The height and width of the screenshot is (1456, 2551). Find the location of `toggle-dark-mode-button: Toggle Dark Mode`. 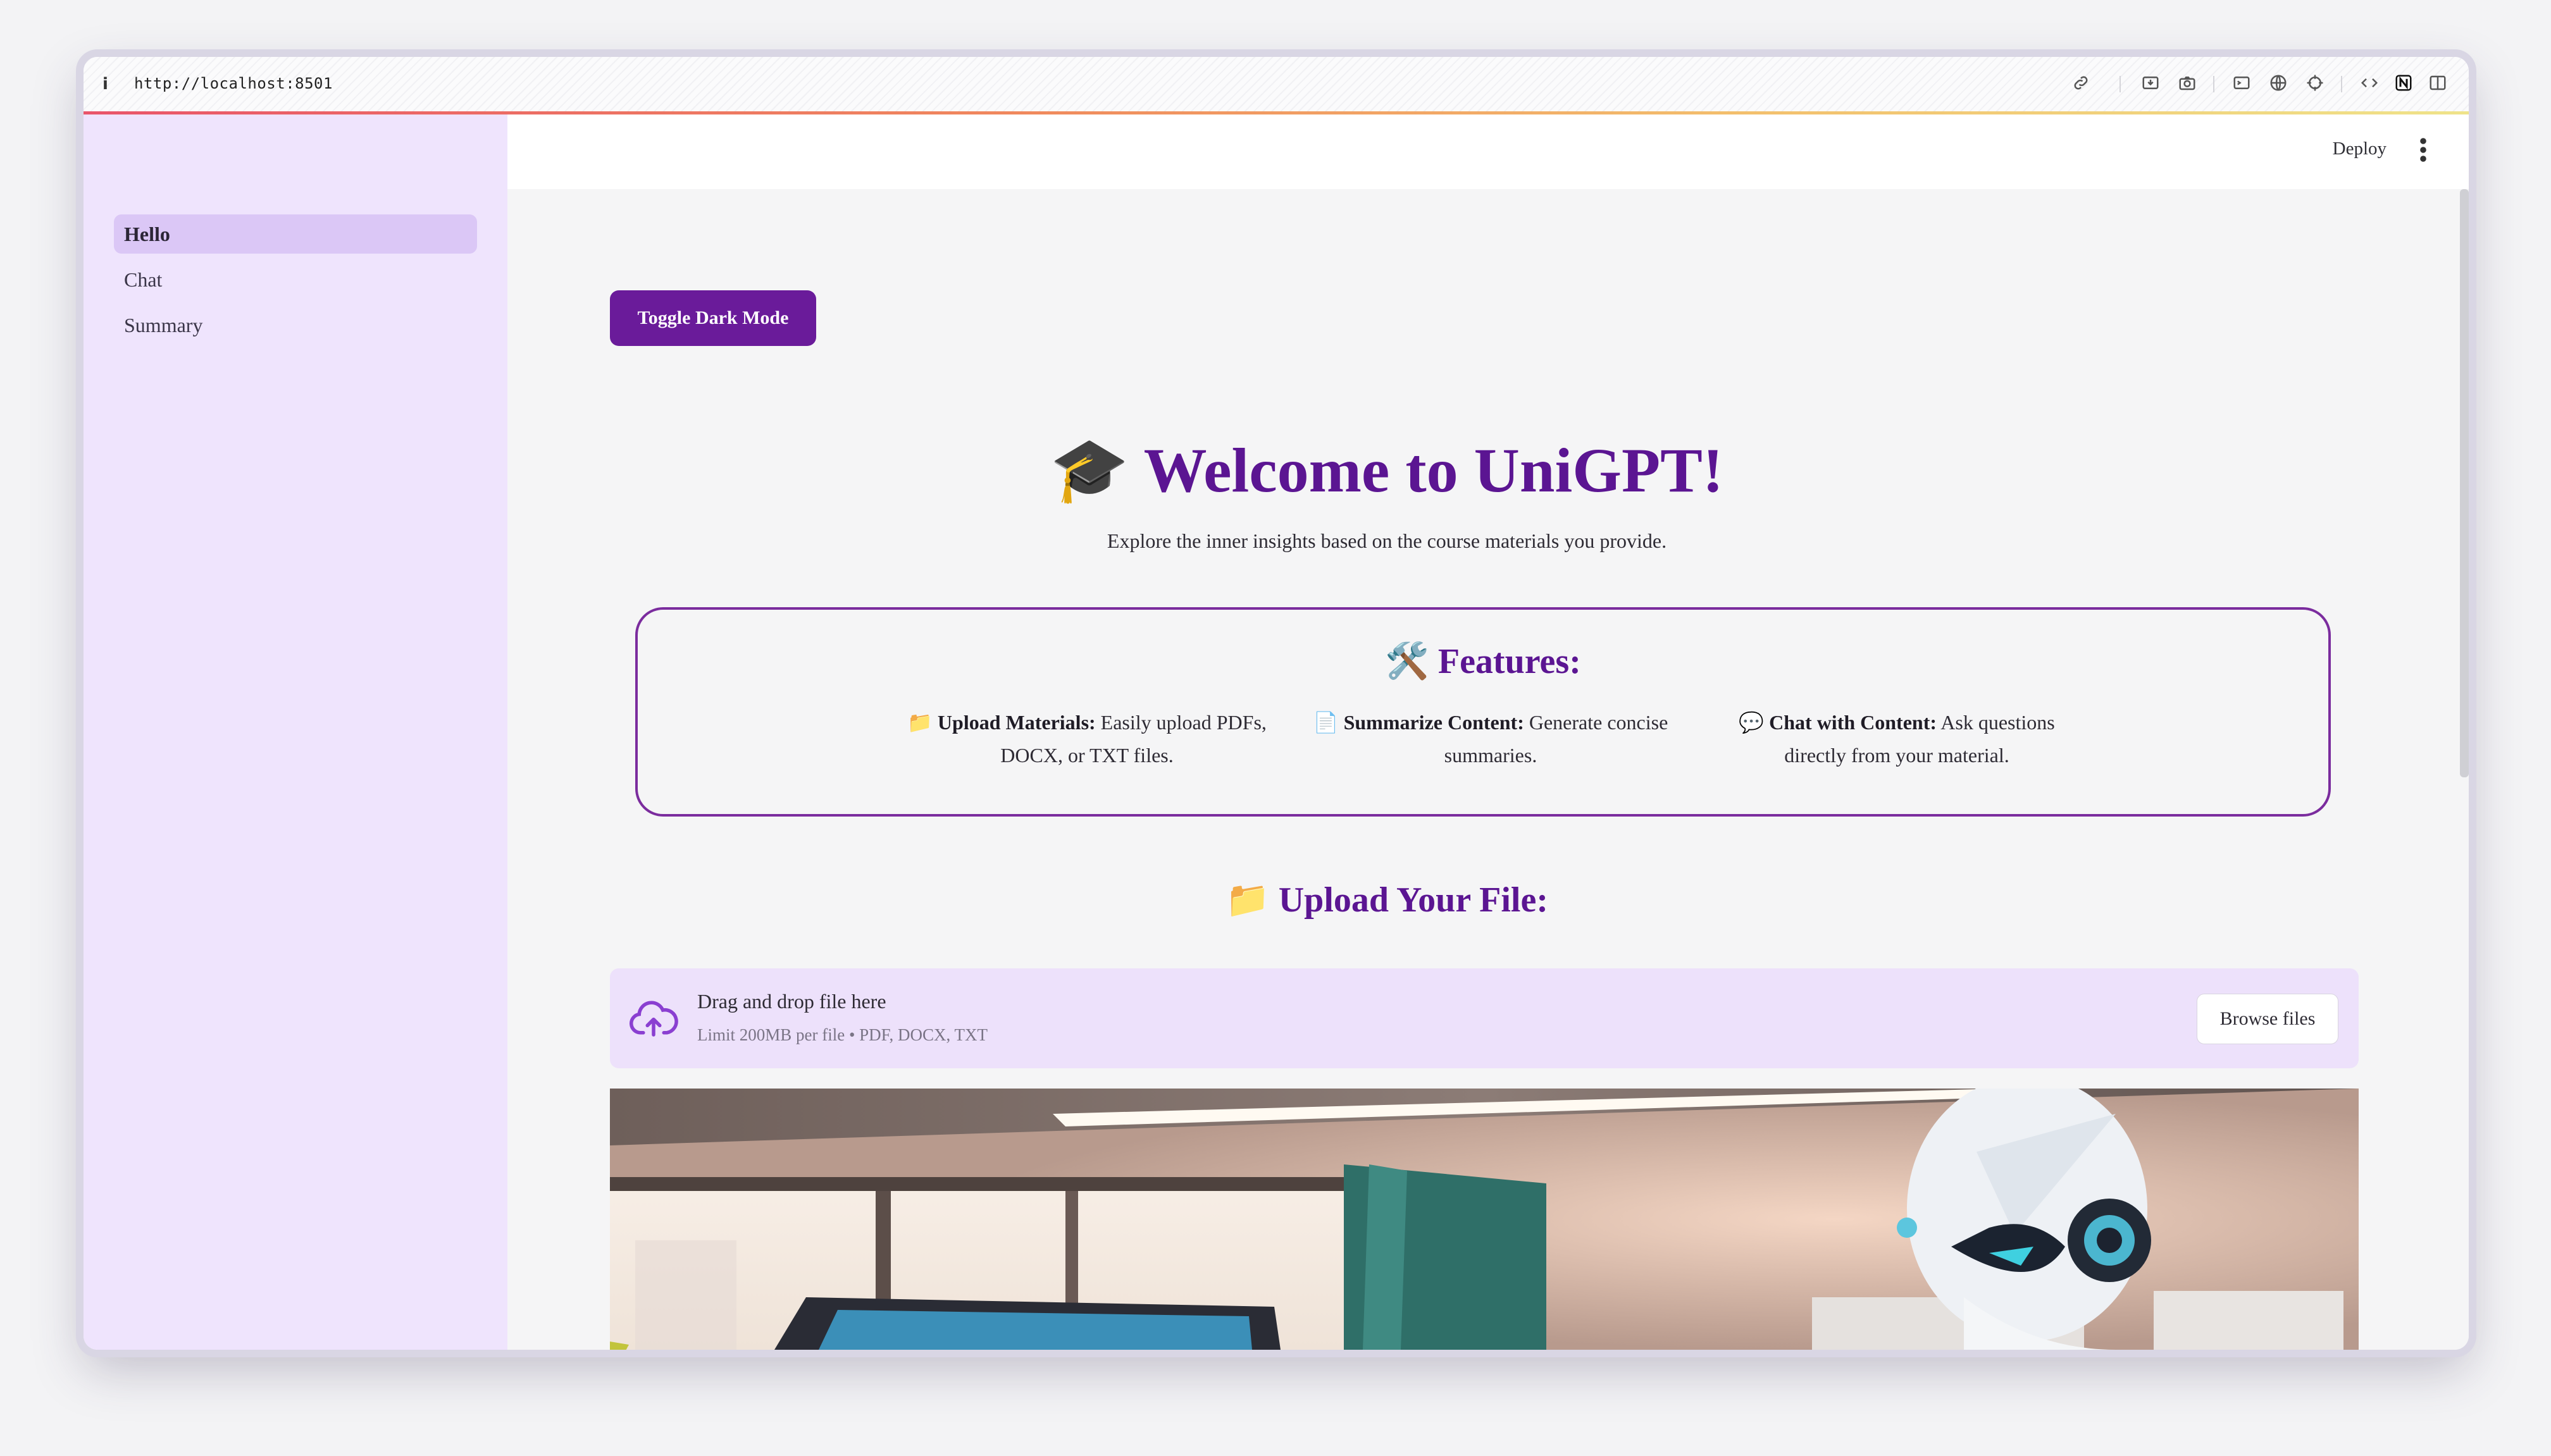

toggle-dark-mode-button: Toggle Dark Mode is located at coordinates (713, 318).